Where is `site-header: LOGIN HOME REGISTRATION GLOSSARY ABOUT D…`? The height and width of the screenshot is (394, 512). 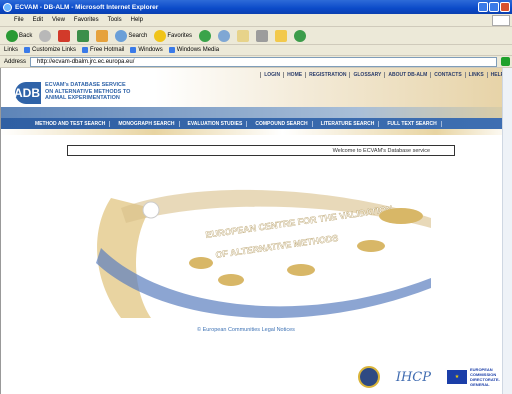 site-header: LOGIN HOME REGISTRATION GLOSSARY ABOUT D… is located at coordinates (256, 93).